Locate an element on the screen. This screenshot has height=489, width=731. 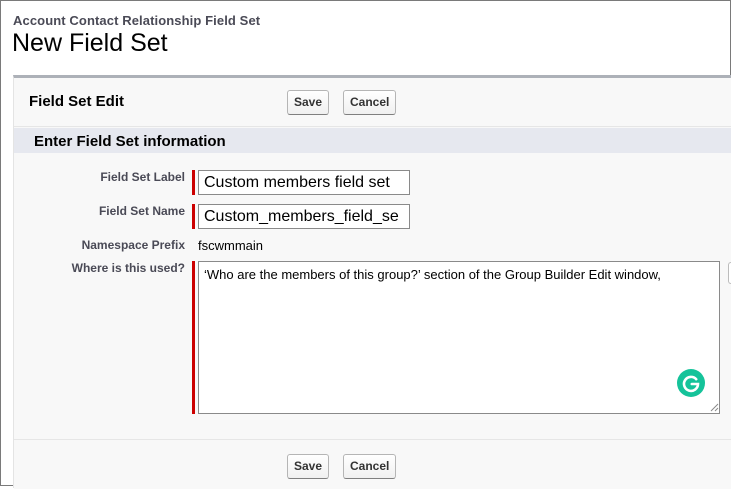
panel-header: Field Set Edit Save Cancel is located at coordinates (372, 102).